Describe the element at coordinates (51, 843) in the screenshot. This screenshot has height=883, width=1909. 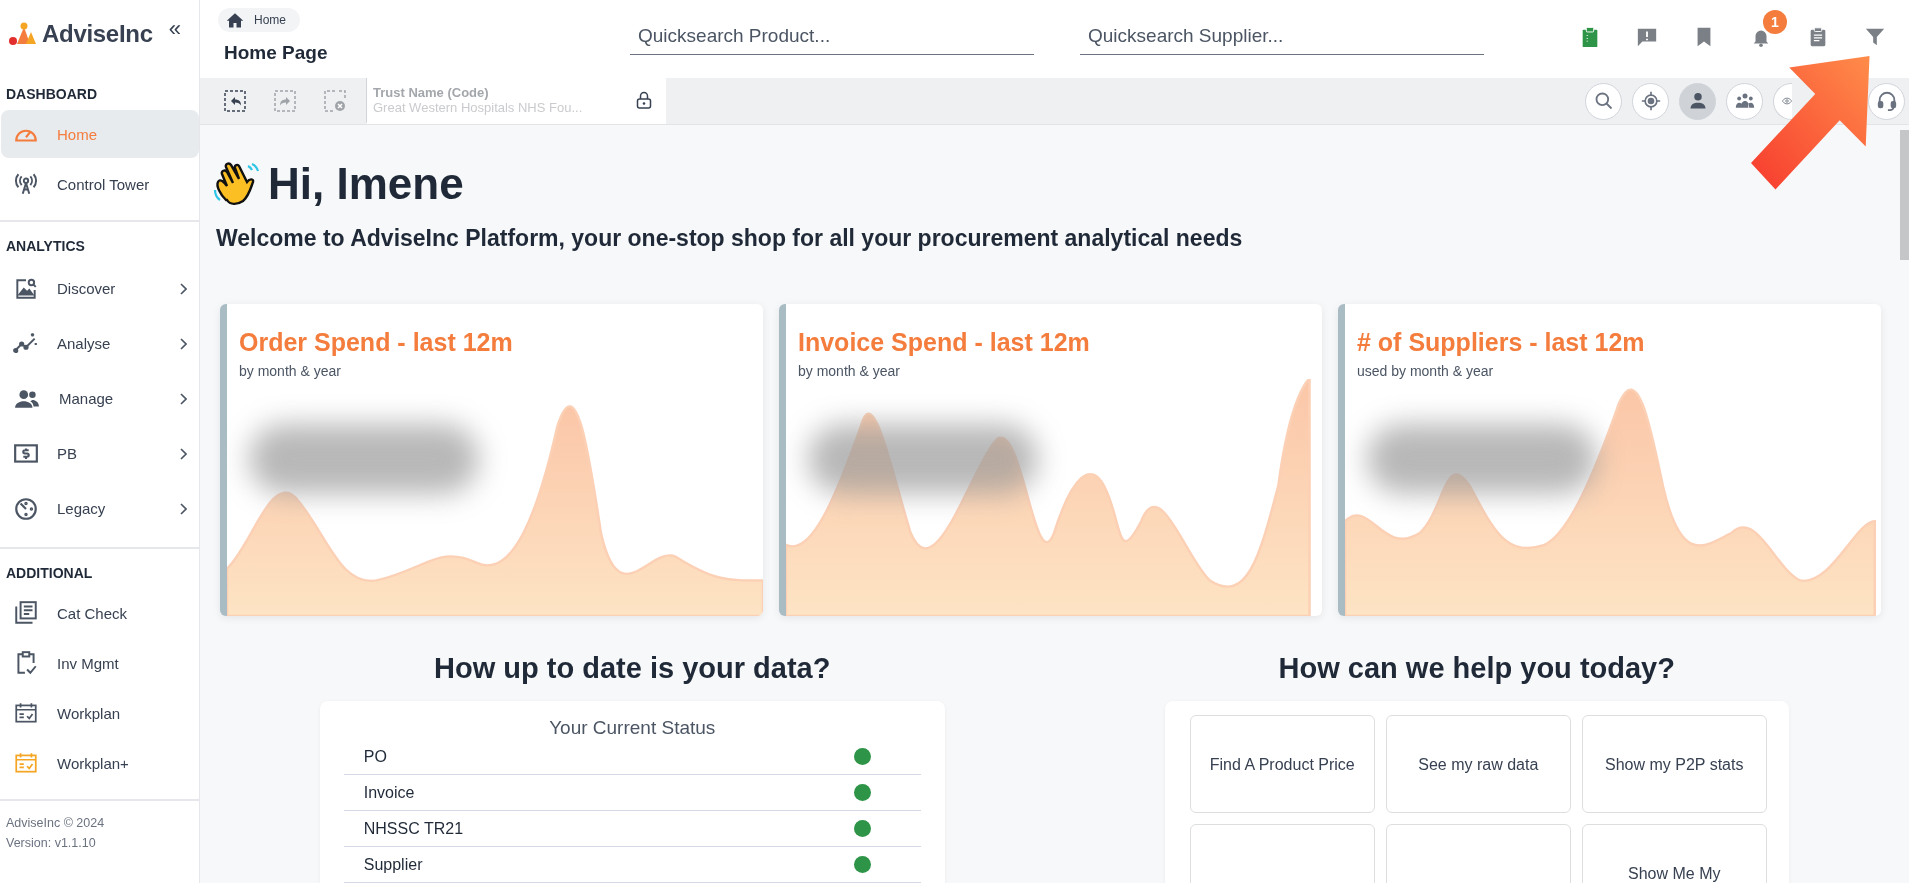
I see `footer-text: Version: v1.1.10` at that location.